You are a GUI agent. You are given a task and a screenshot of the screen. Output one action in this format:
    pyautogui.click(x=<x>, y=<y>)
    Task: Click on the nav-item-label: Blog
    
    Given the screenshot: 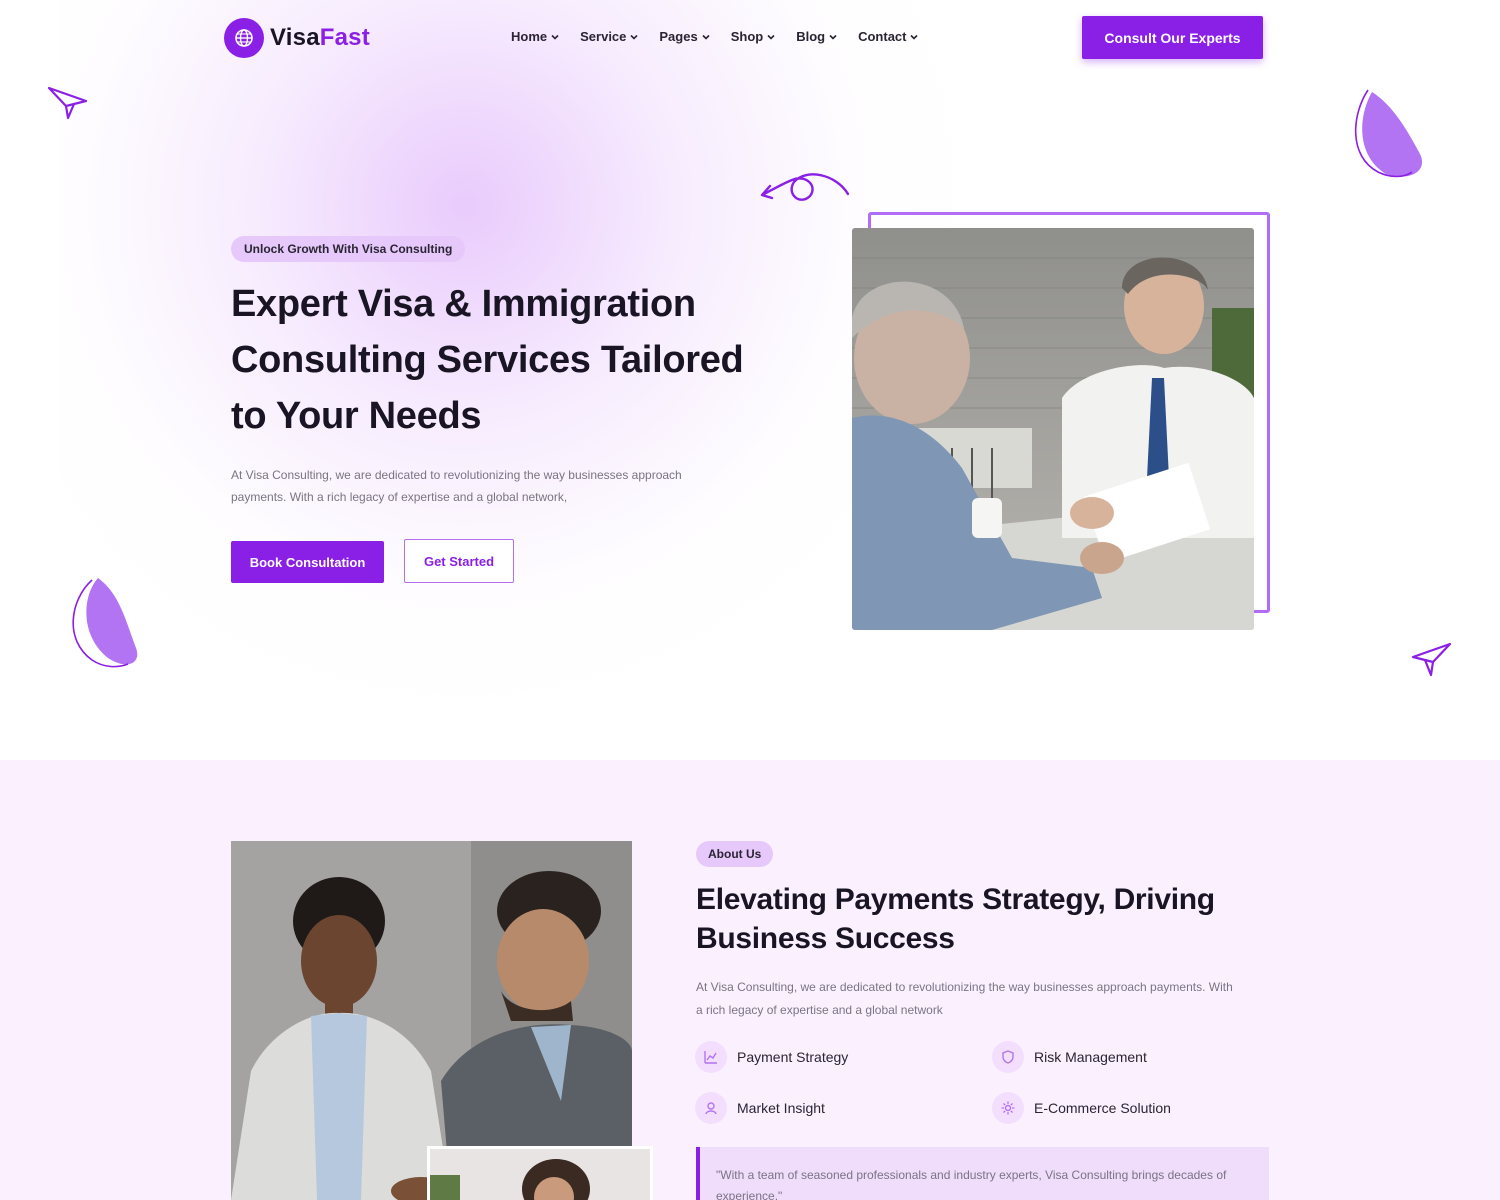 What is the action you would take?
    pyautogui.click(x=811, y=36)
    